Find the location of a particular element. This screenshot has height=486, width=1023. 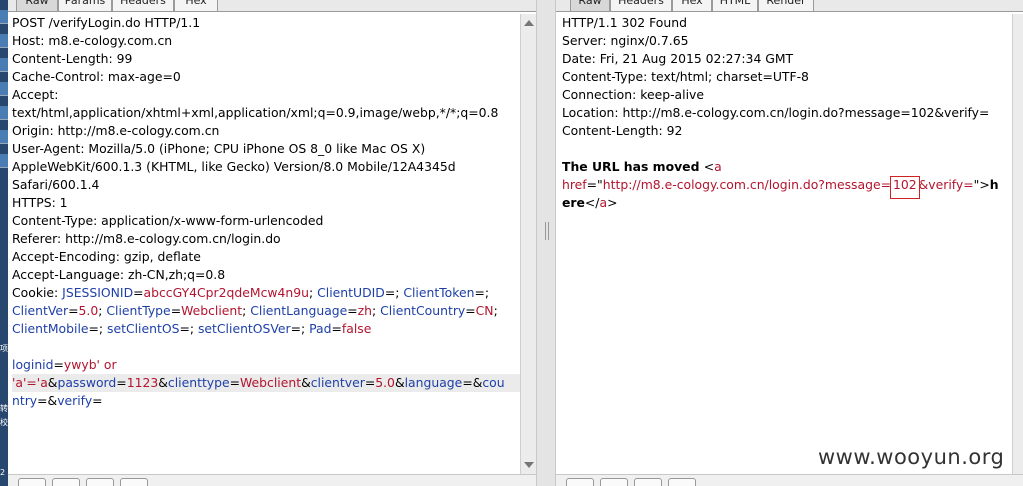

text-segment: &verify= is located at coordinates (946, 184).